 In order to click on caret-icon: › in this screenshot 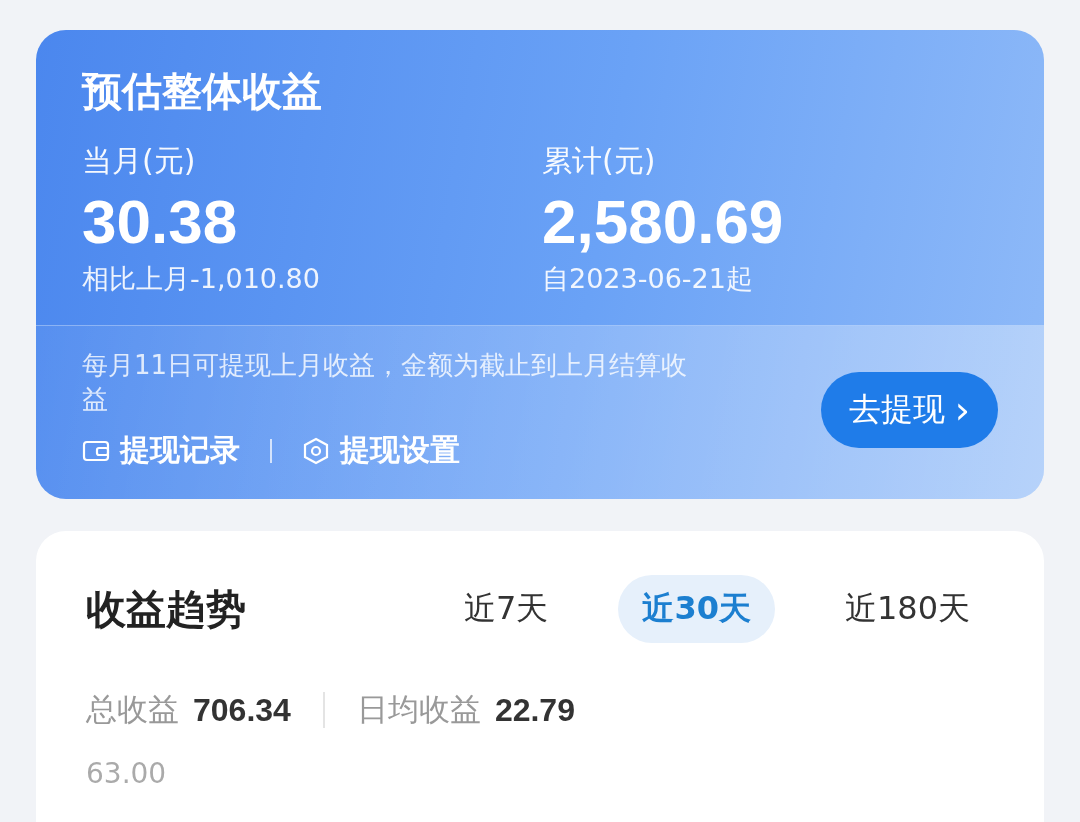, I will do `click(962, 409)`.